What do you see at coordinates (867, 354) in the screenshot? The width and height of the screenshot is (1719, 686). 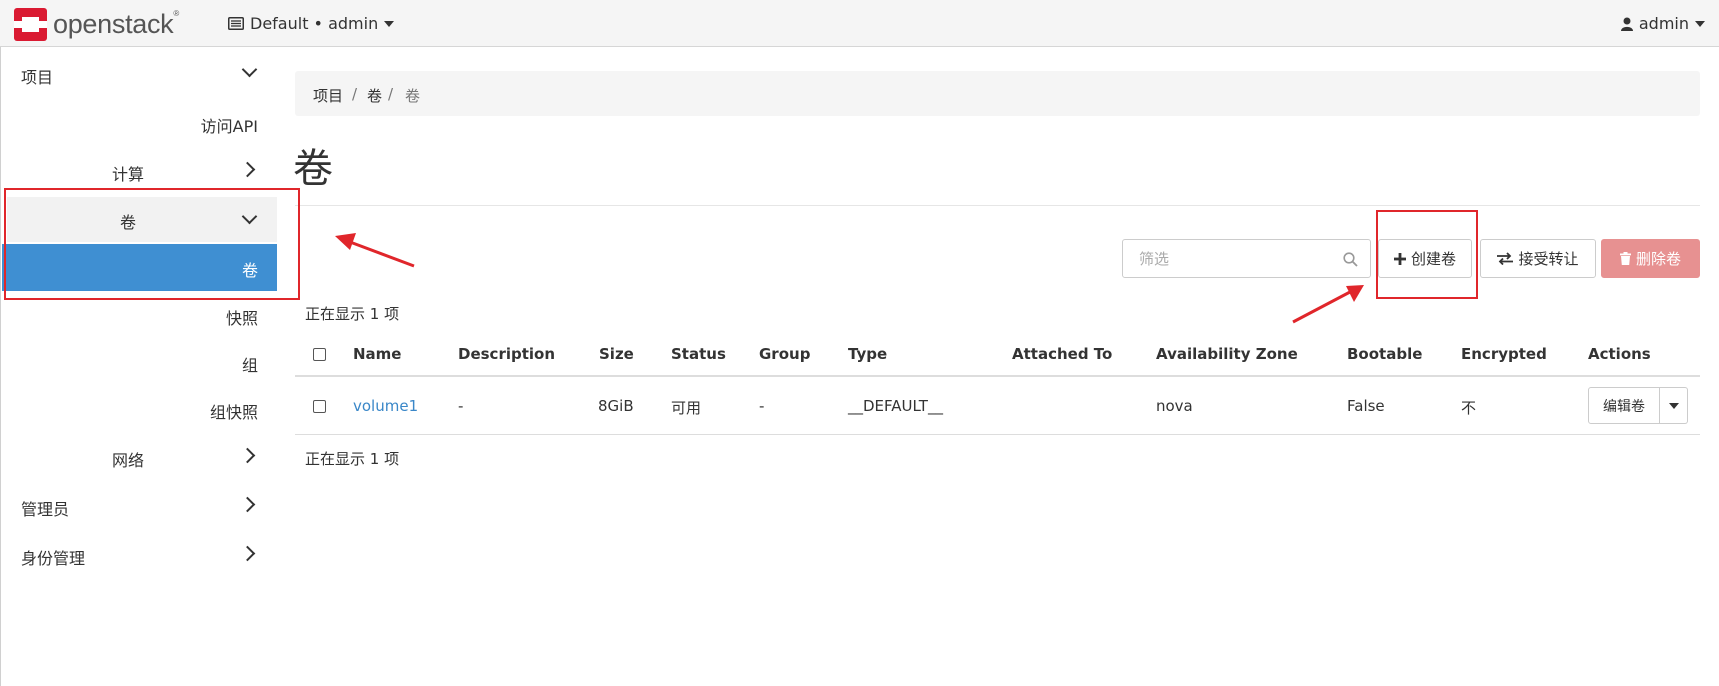 I see `column-header-type: Type` at bounding box center [867, 354].